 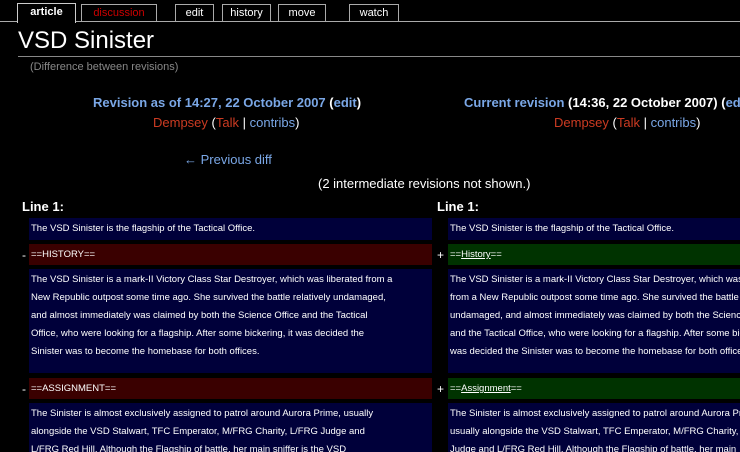 What do you see at coordinates (370, 21) in the screenshot?
I see `tab-divider` at bounding box center [370, 21].